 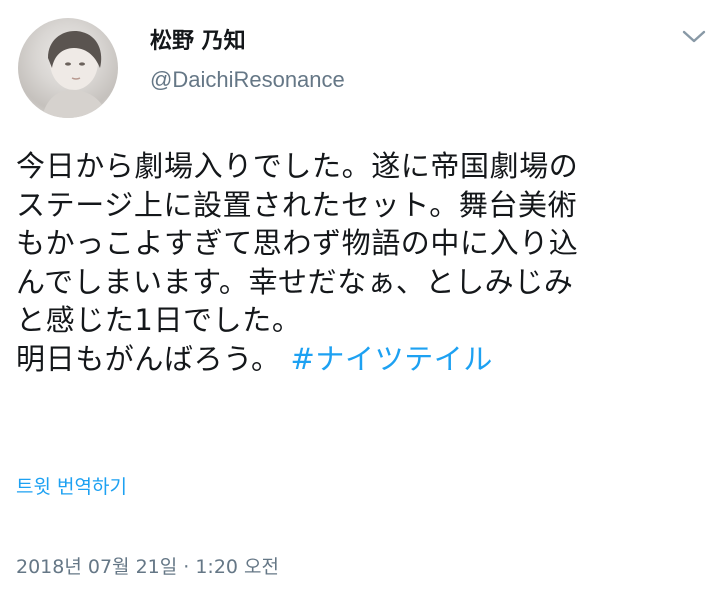 What do you see at coordinates (71, 487) in the screenshot?
I see `translate-tweet-link: 트윗 번역하기` at bounding box center [71, 487].